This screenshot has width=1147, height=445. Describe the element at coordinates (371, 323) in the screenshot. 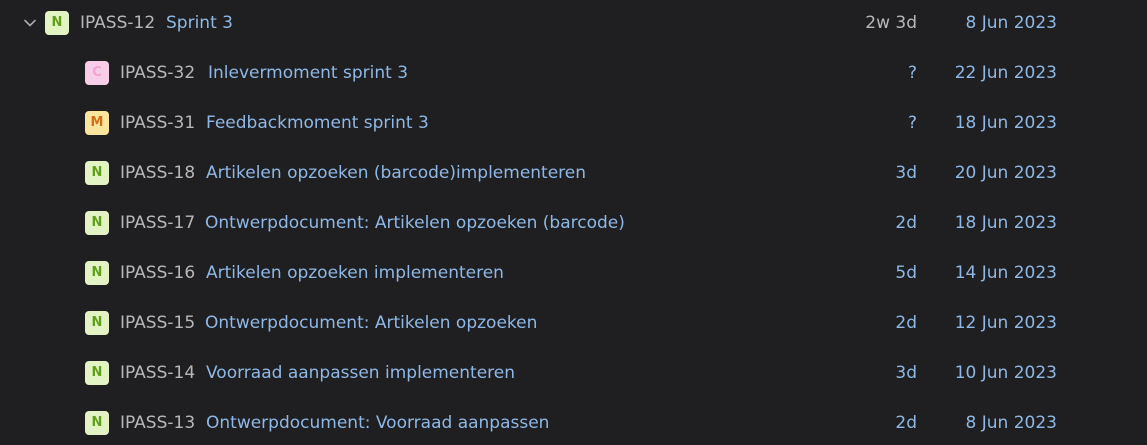

I see `issue-title: Ontwerpdocument: Artikelen opzoeken` at that location.